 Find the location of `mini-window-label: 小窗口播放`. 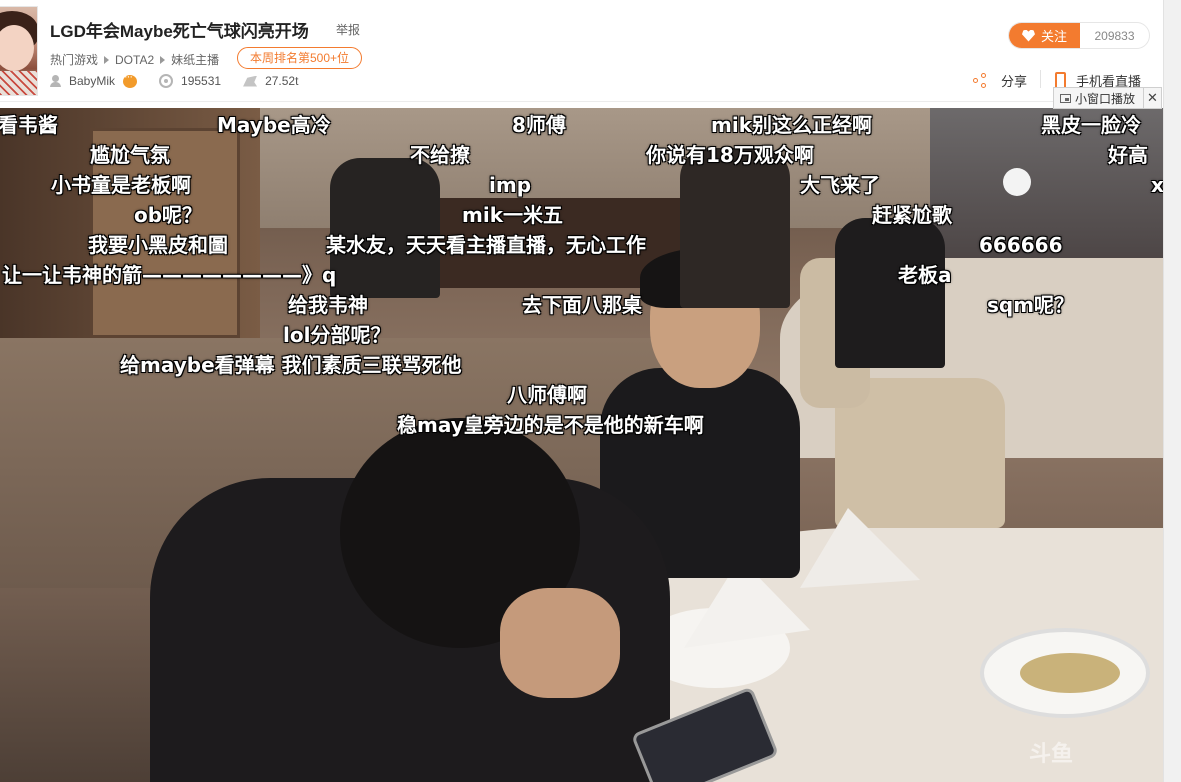

mini-window-label: 小窗口播放 is located at coordinates (1105, 98).